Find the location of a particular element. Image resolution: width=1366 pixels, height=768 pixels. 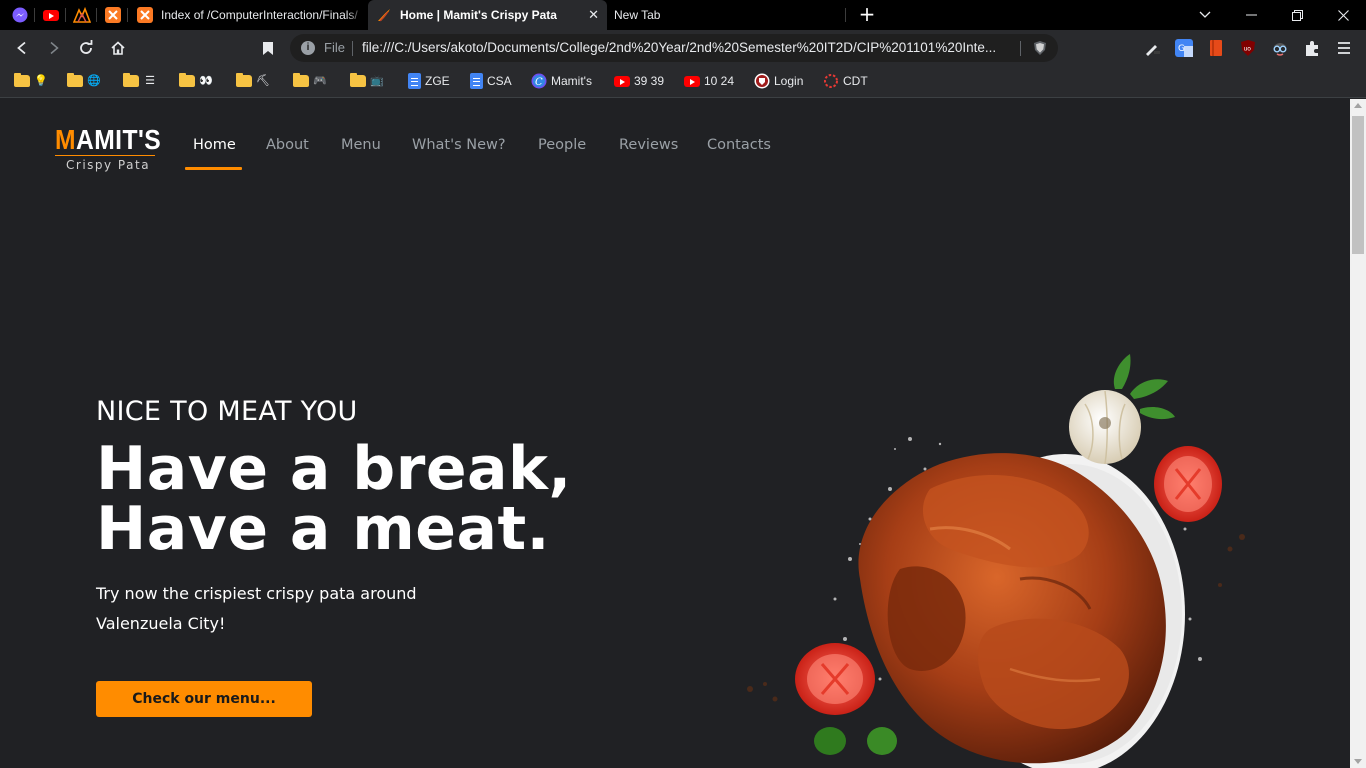

bookmark-folder-eyes: 👀 is located at coordinates (196, 81).